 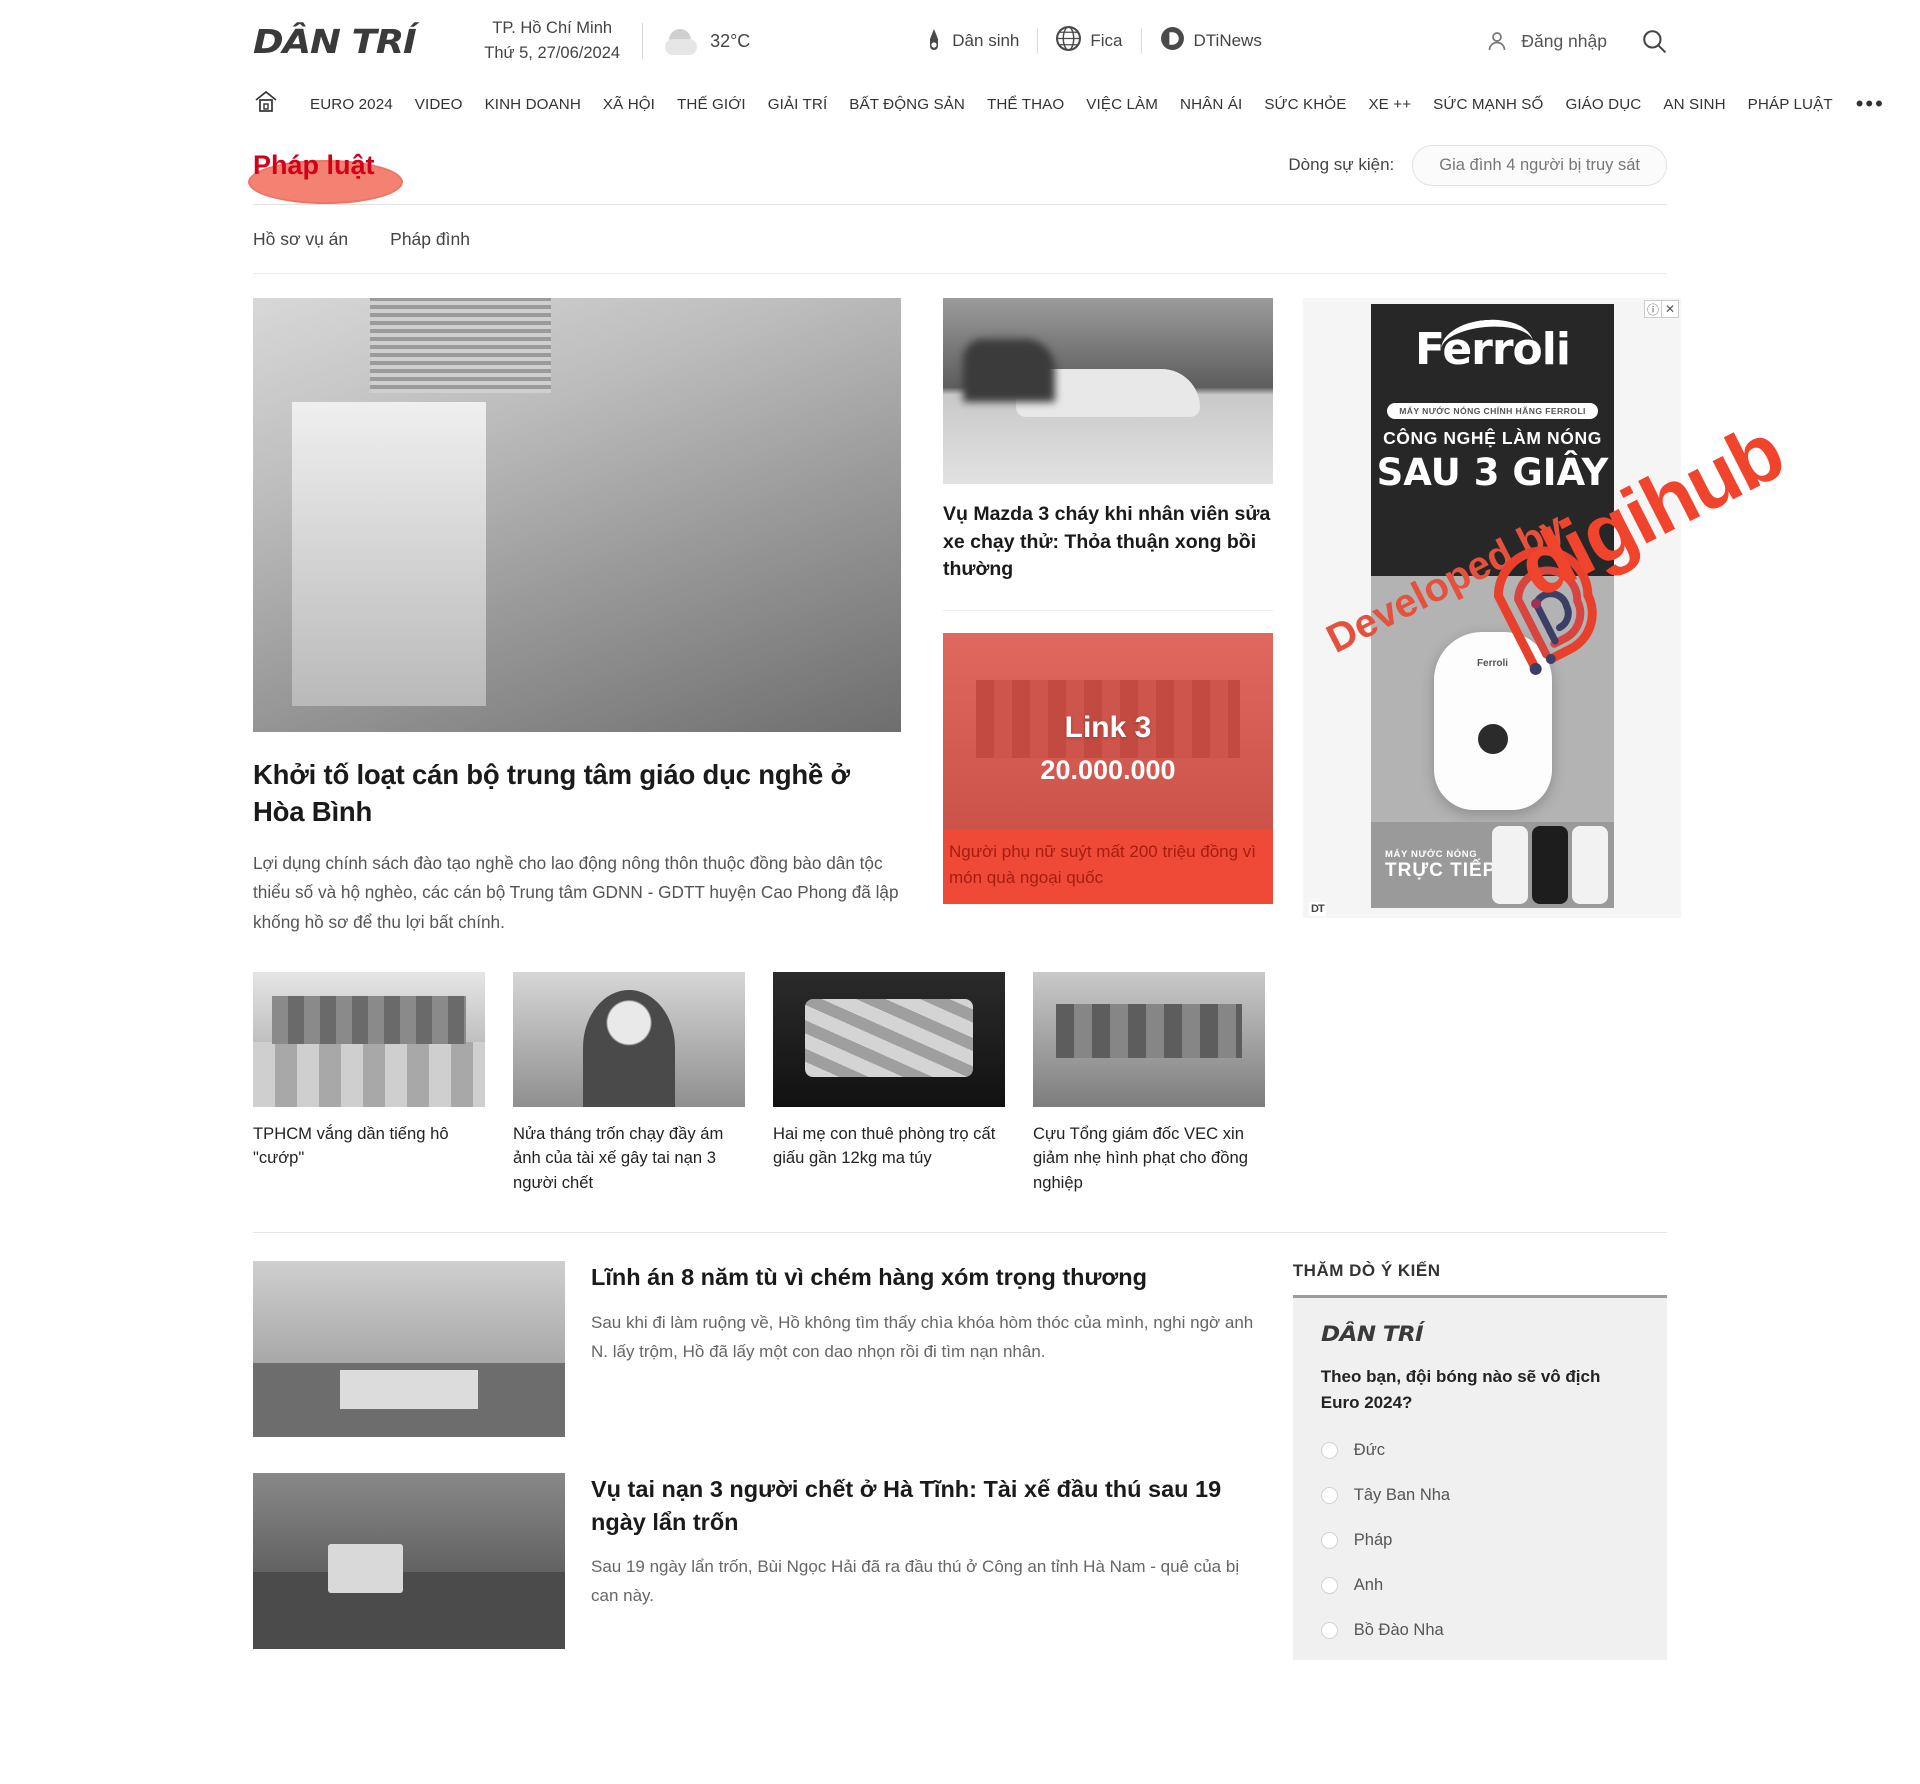 What do you see at coordinates (1694, 104) in the screenshot?
I see `nav-item-an-sinh: AN SINH` at bounding box center [1694, 104].